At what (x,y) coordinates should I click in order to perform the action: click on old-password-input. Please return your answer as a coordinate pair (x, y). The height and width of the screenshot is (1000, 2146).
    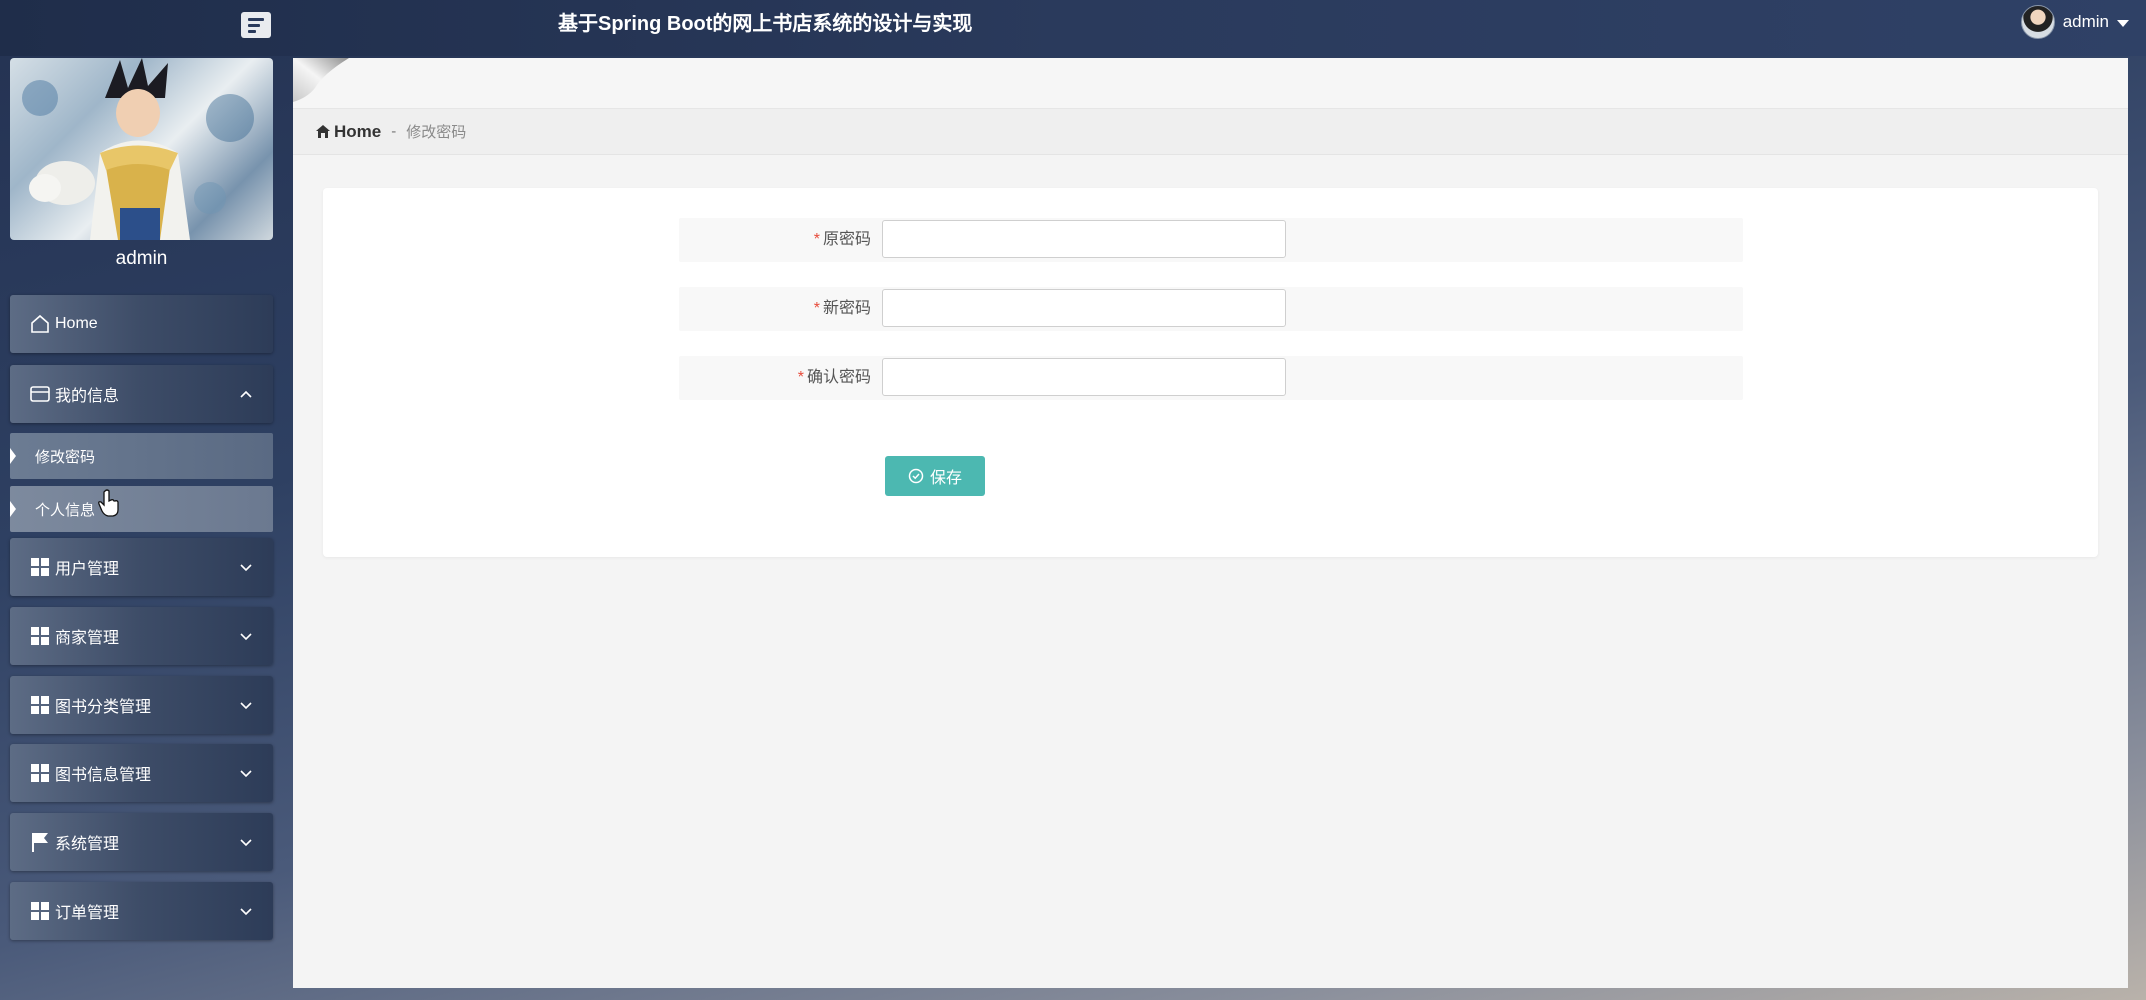
    Looking at the image, I should click on (1084, 239).